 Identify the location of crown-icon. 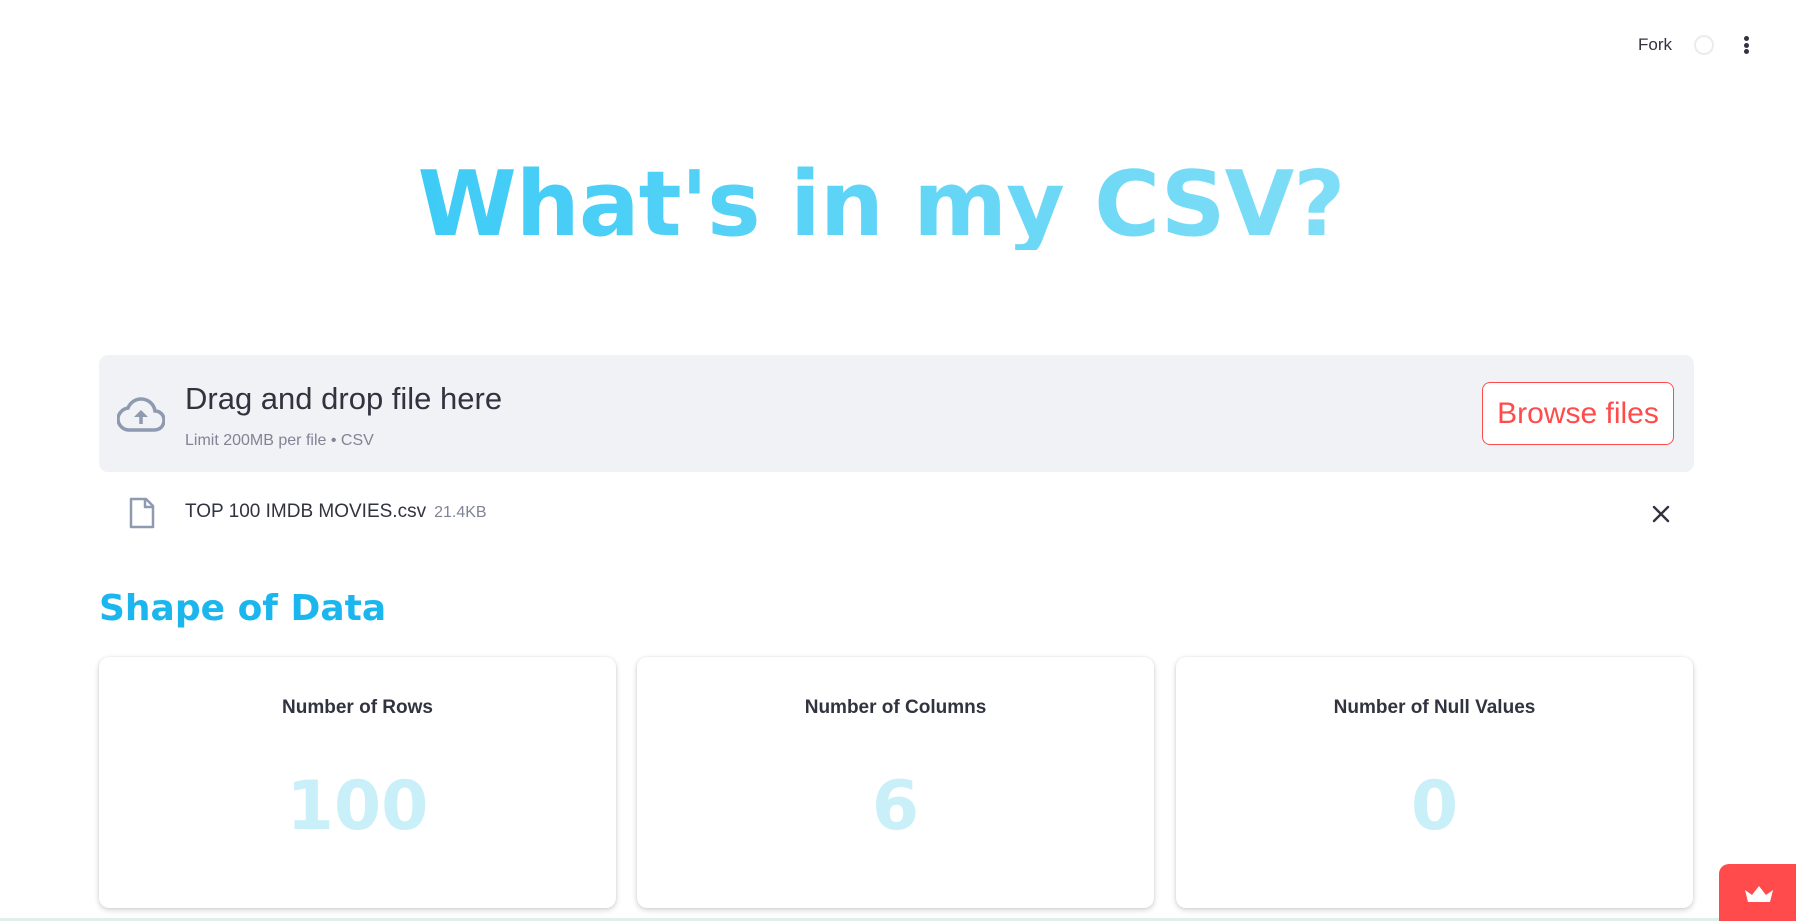
(1759, 894).